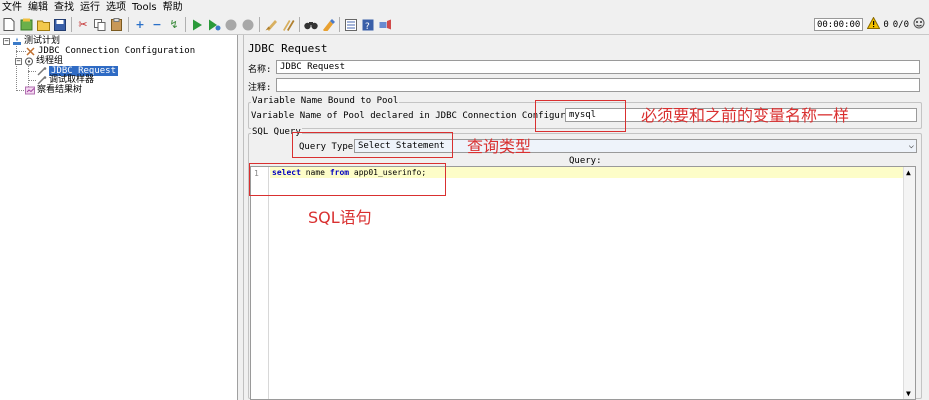 This screenshot has height=400, width=929. Describe the element at coordinates (260, 88) in the screenshot. I see `comment-label: 注释:` at that location.